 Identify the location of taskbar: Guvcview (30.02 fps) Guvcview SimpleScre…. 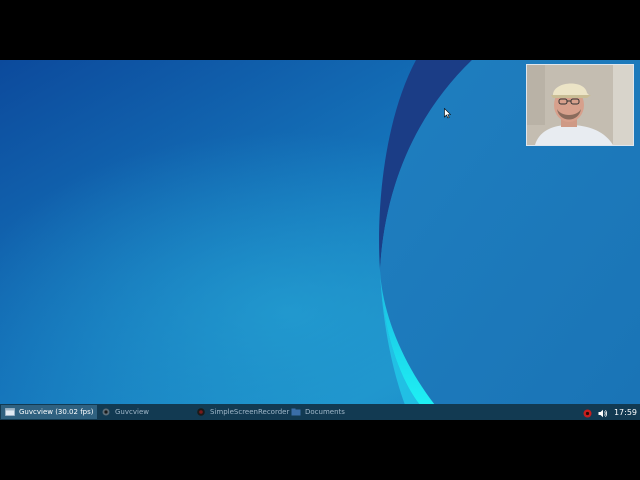
(320, 412).